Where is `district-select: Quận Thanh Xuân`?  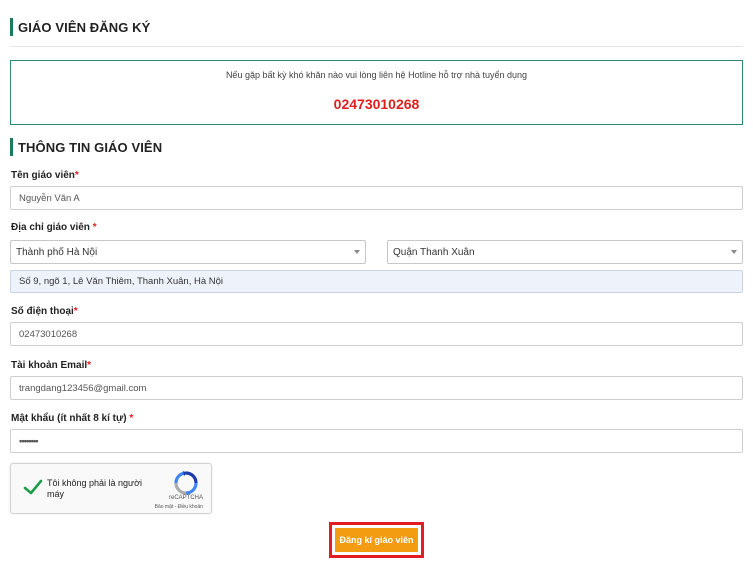
district-select: Quận Thanh Xuân is located at coordinates (565, 252).